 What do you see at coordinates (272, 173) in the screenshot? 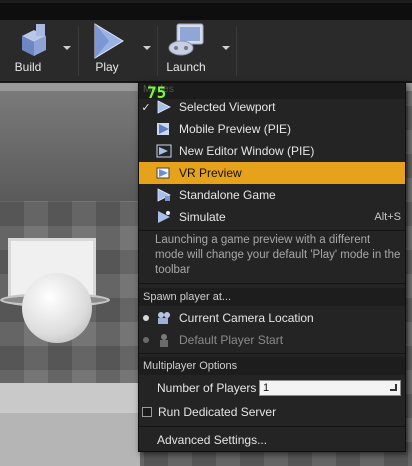
I see `menu-item-vr-preview: VR Preview` at bounding box center [272, 173].